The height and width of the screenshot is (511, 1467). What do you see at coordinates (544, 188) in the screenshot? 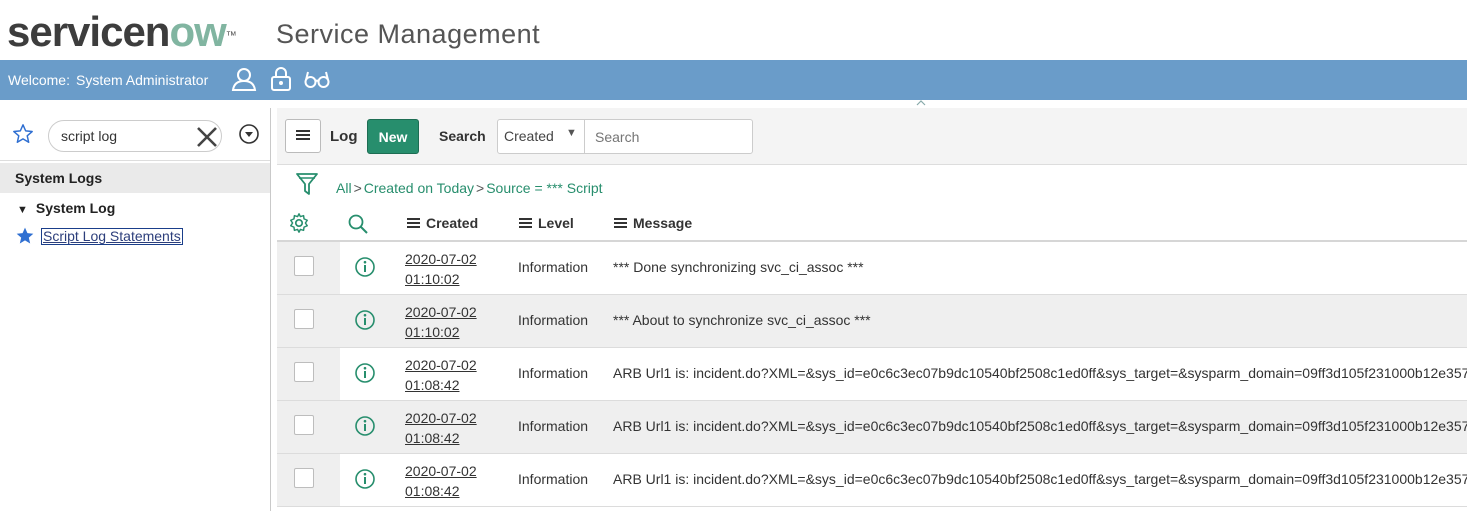
I see `breadcrumb-source-script: Source = *** Script` at bounding box center [544, 188].